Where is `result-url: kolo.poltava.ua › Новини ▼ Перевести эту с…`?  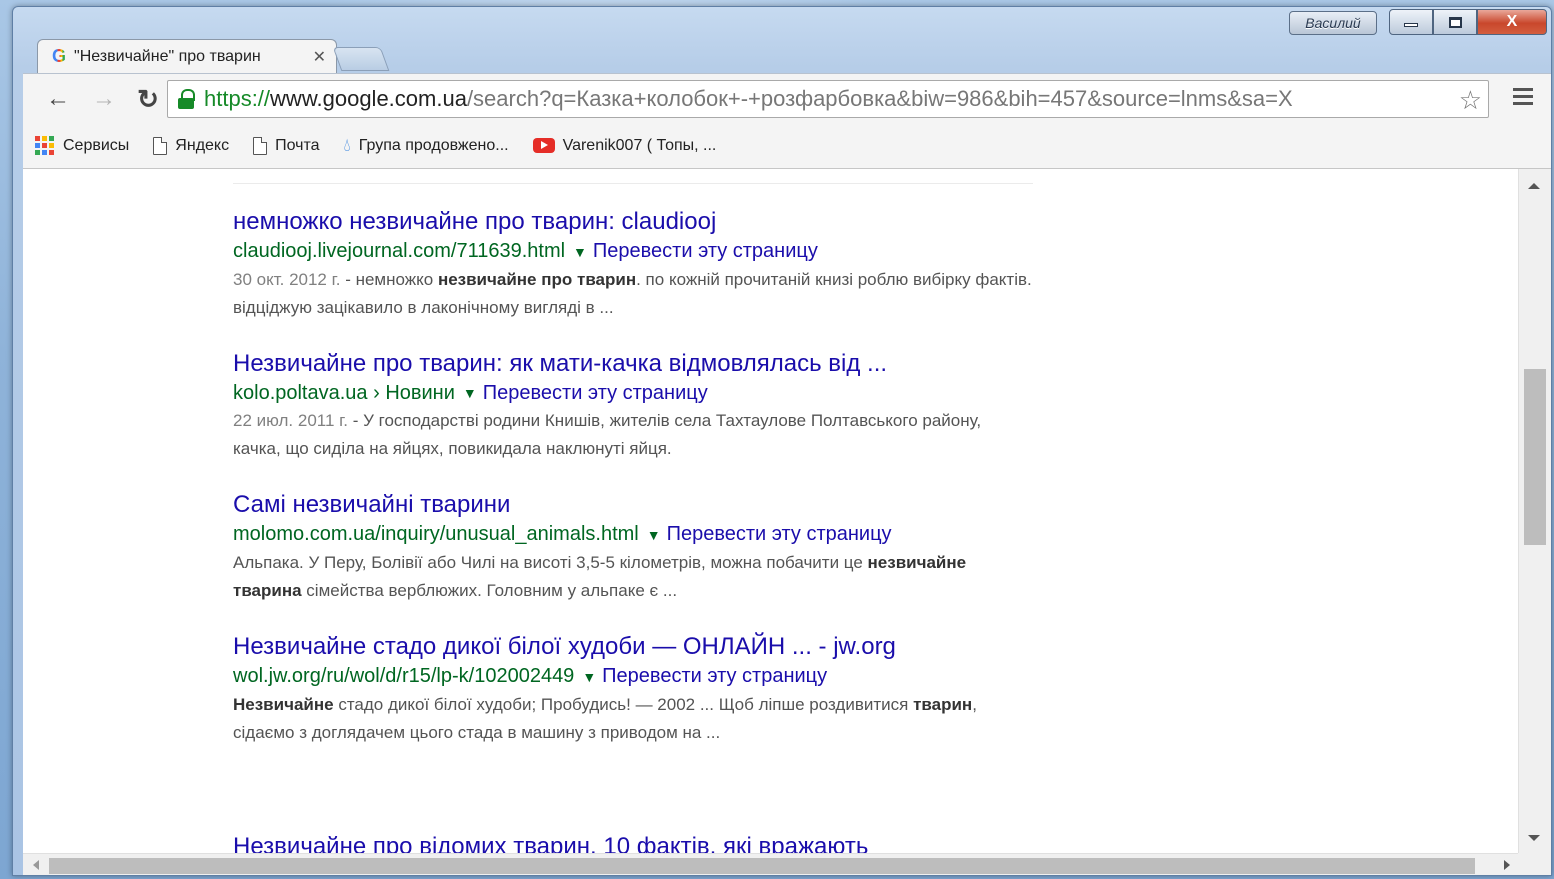
result-url: kolo.poltava.ua › Новини ▼ Перевести эту с… is located at coordinates (633, 393).